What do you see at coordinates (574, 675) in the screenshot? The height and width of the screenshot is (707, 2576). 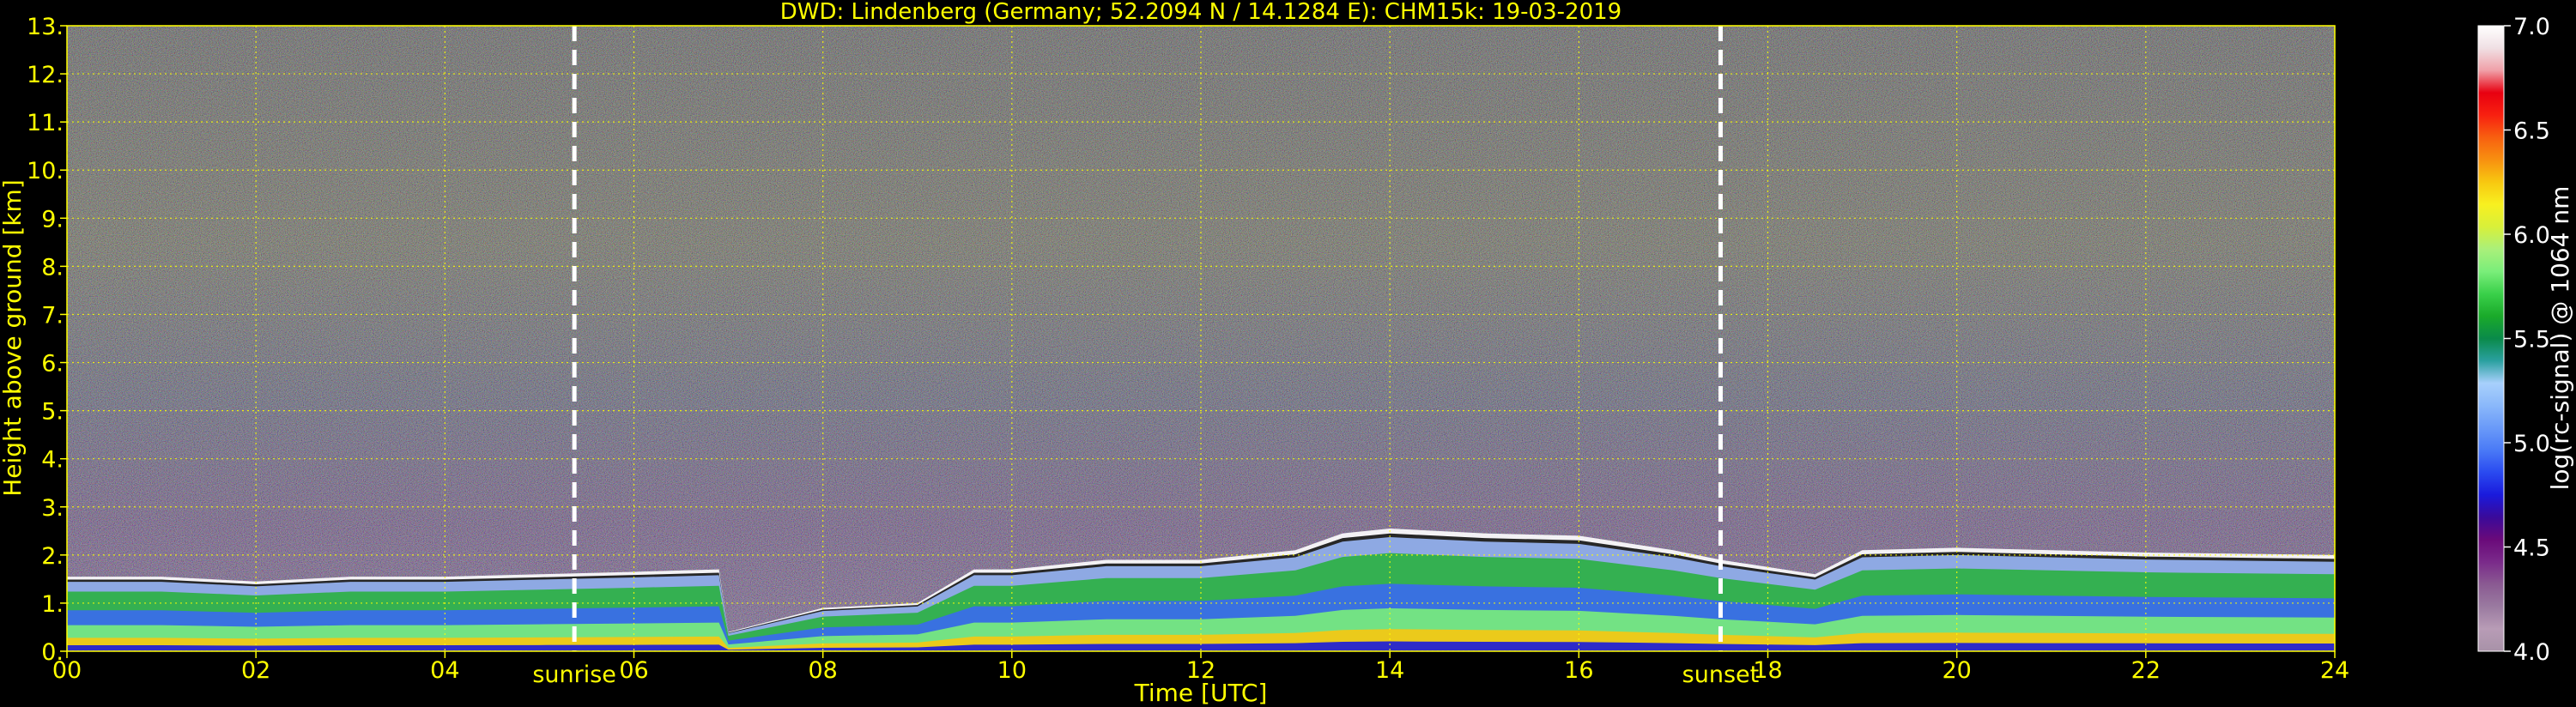 I see `sunrise-label: sunrise` at bounding box center [574, 675].